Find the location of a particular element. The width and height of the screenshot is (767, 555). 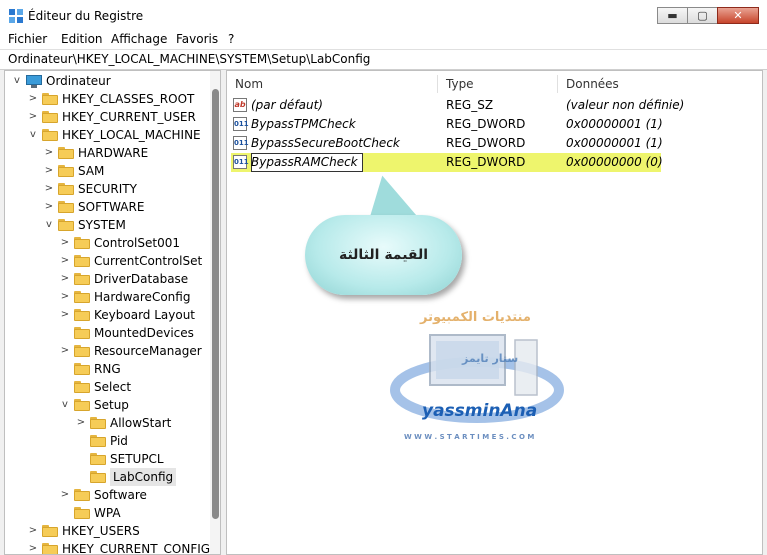

tree-item: > CurrentControlSet is located at coordinates (130, 261).